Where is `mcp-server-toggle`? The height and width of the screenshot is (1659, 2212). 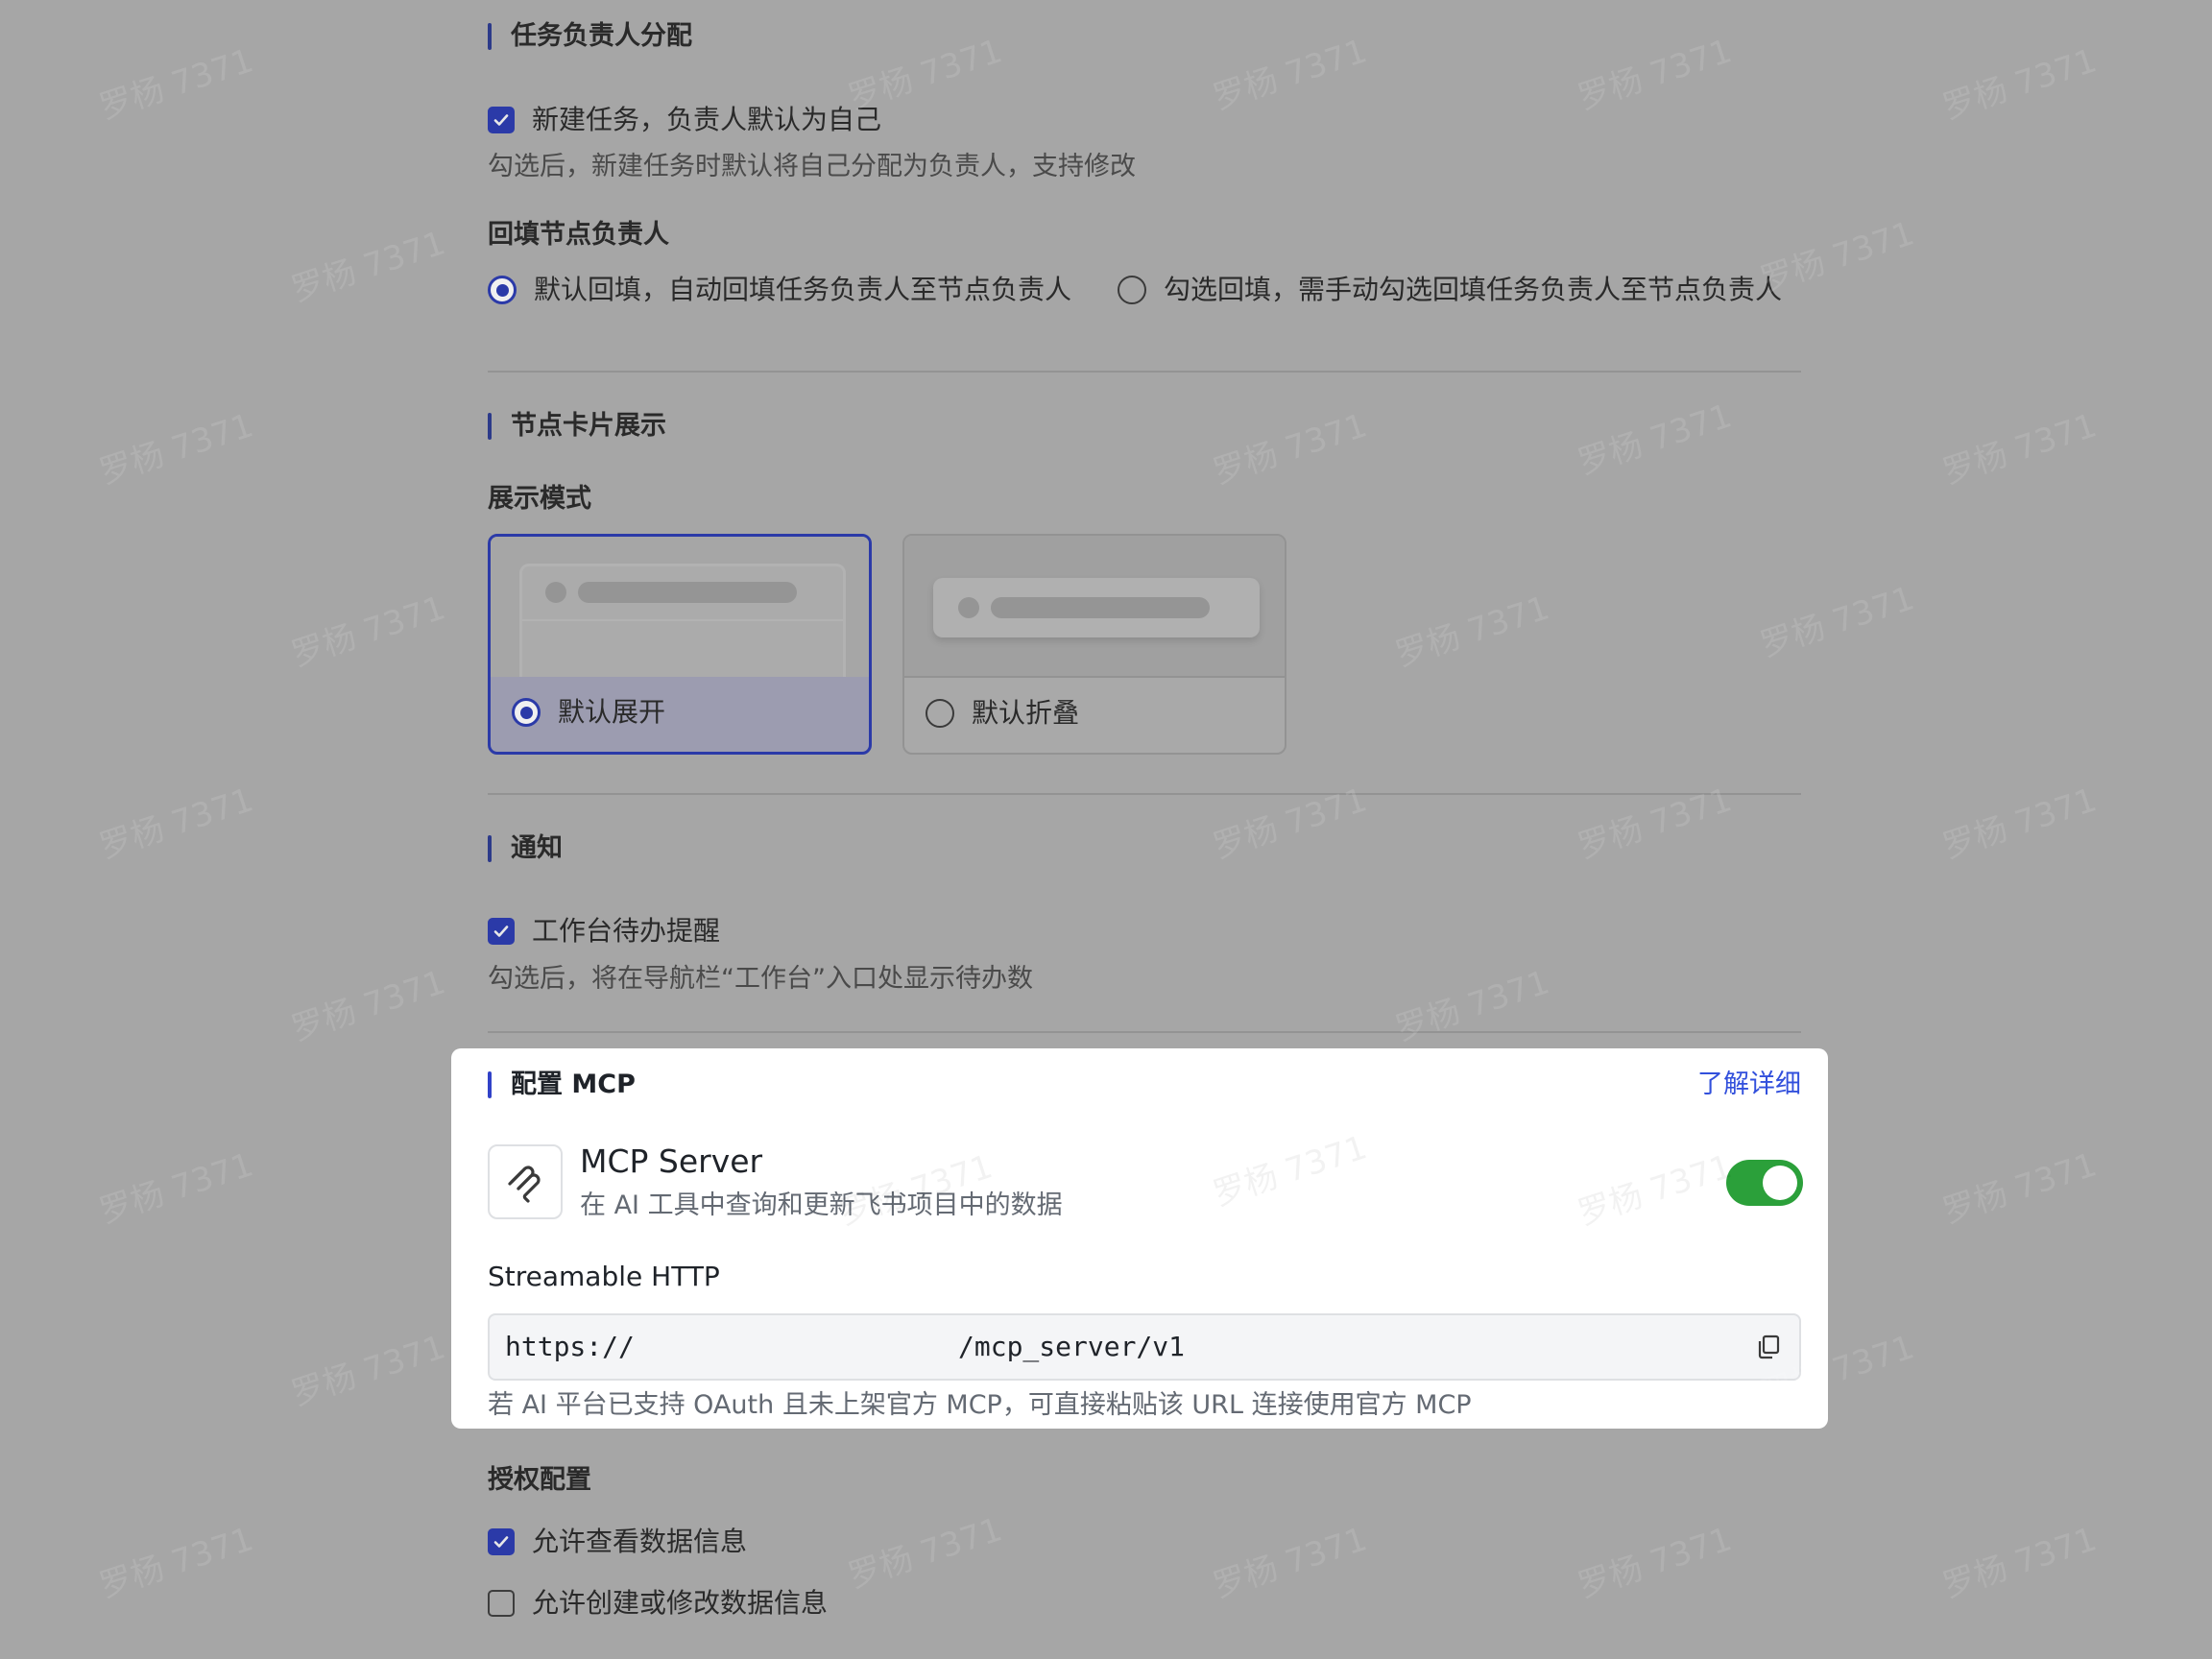 mcp-server-toggle is located at coordinates (1765, 1183).